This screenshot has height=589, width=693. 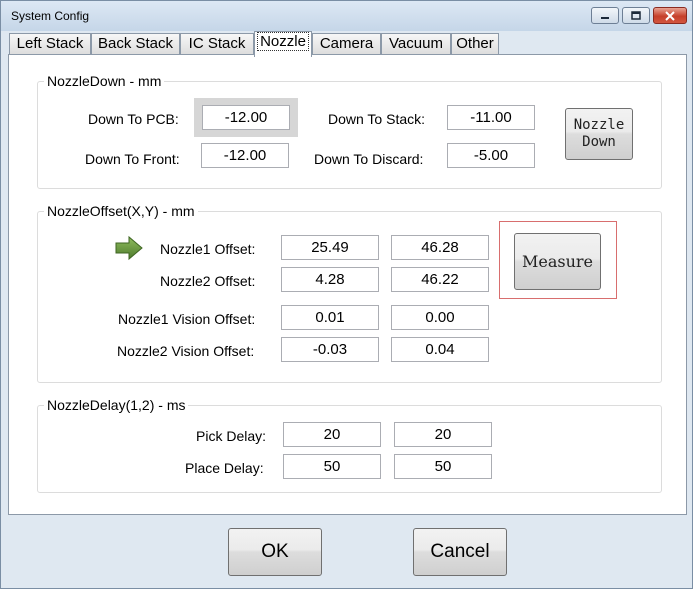 What do you see at coordinates (440, 247) in the screenshot?
I see `nozzle1-offset-y-input` at bounding box center [440, 247].